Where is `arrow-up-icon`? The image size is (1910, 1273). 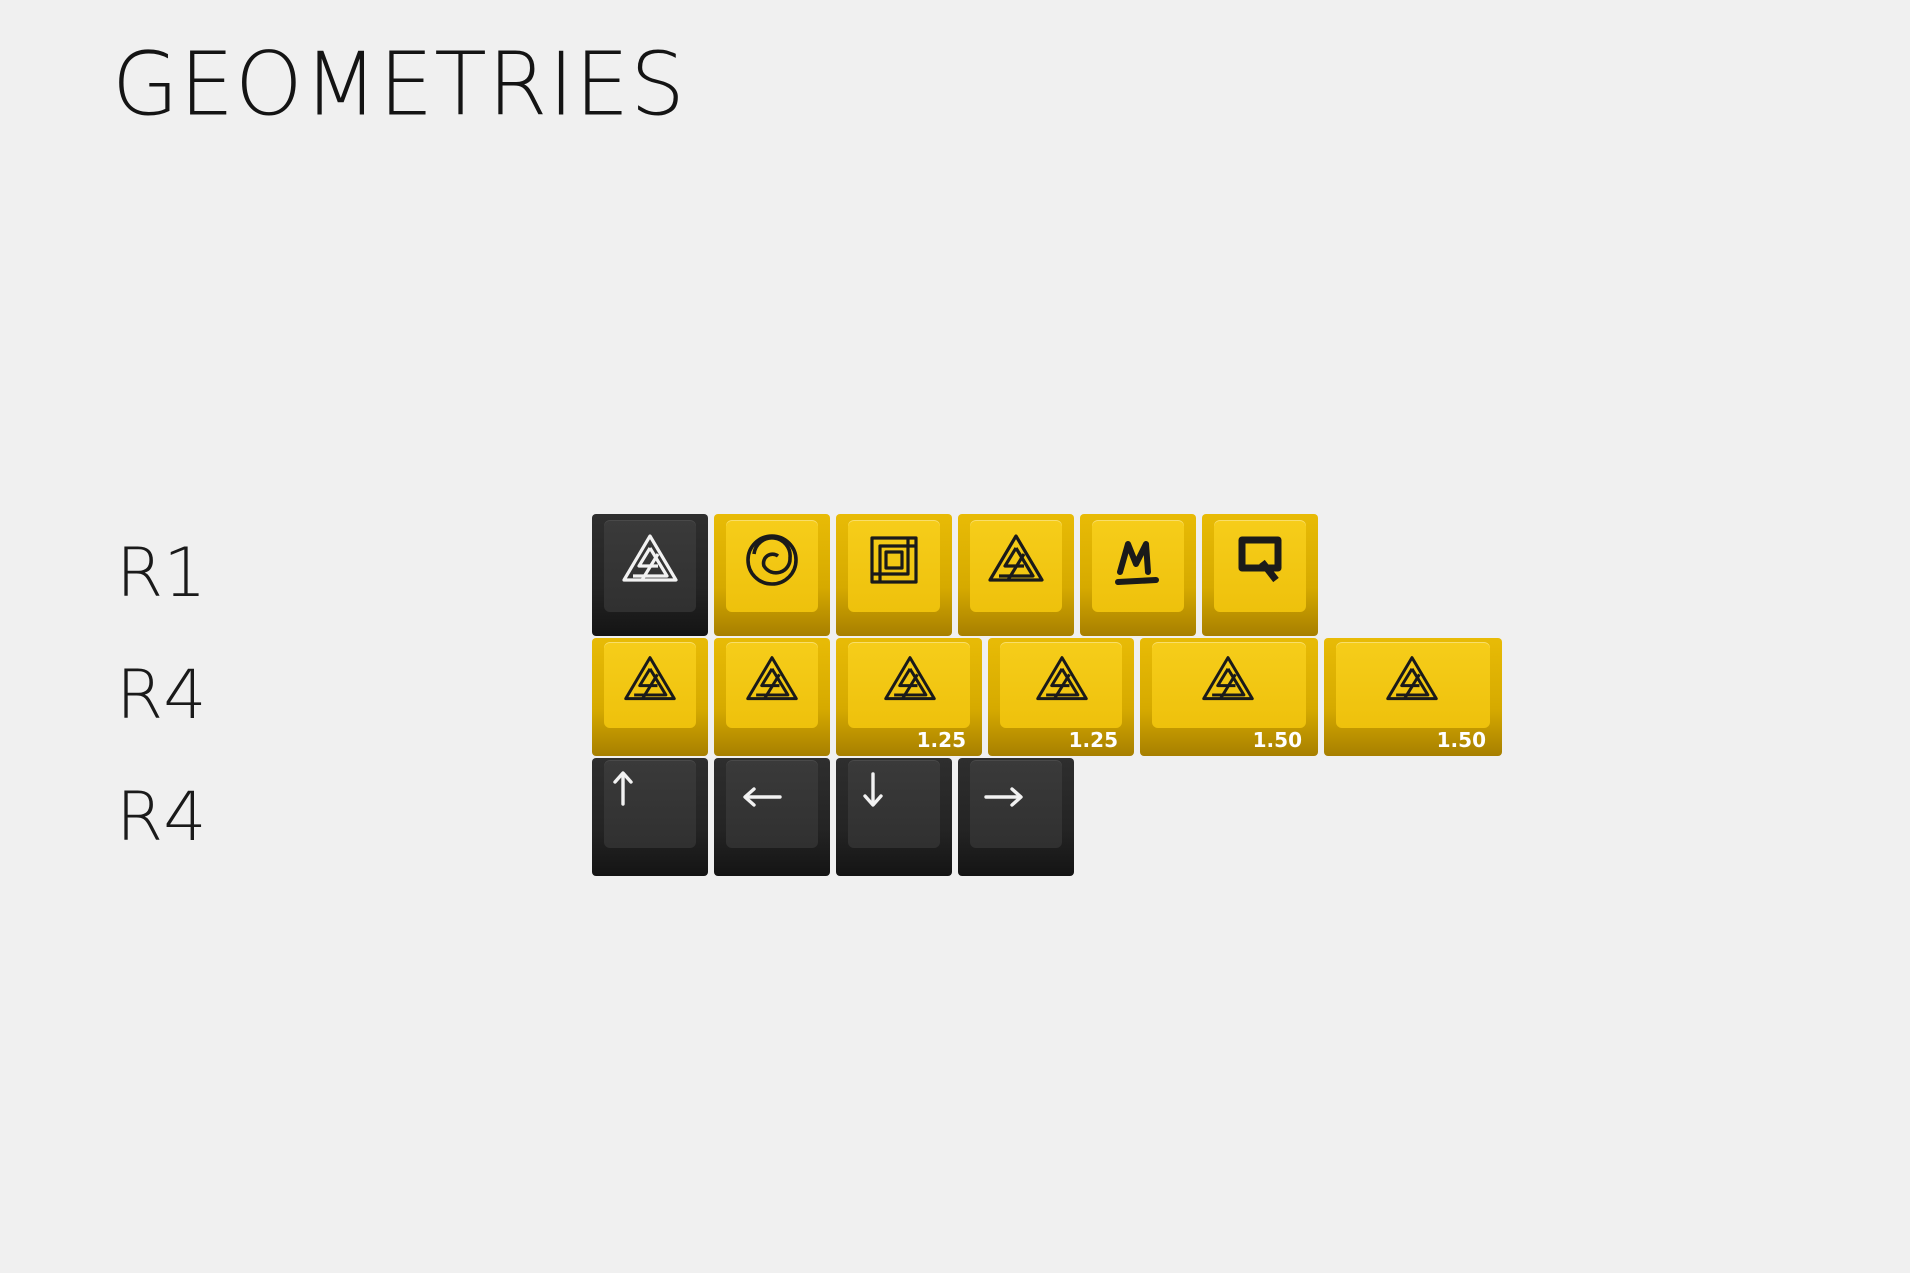
arrow-up-icon is located at coordinates (623, 788).